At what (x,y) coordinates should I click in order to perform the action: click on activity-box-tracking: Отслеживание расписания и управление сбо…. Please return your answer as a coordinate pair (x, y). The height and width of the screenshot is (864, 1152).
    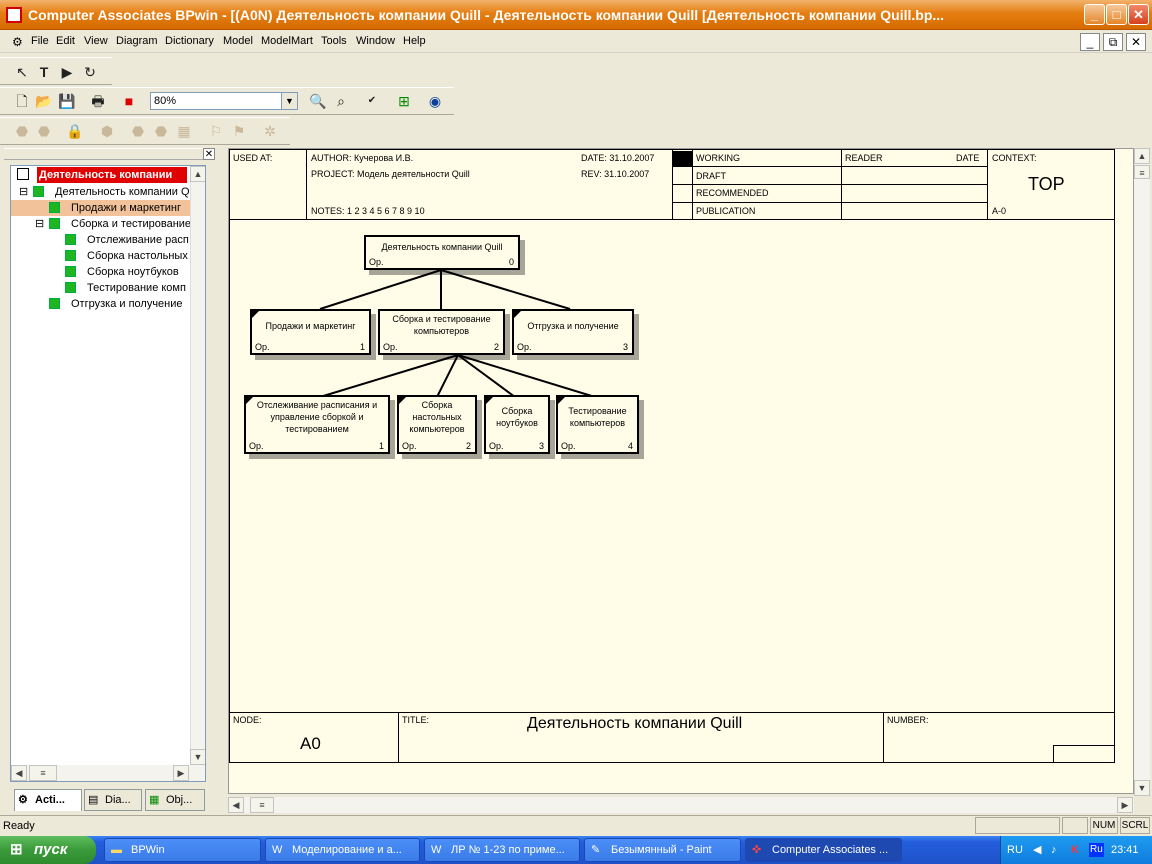
    Looking at the image, I should click on (317, 424).